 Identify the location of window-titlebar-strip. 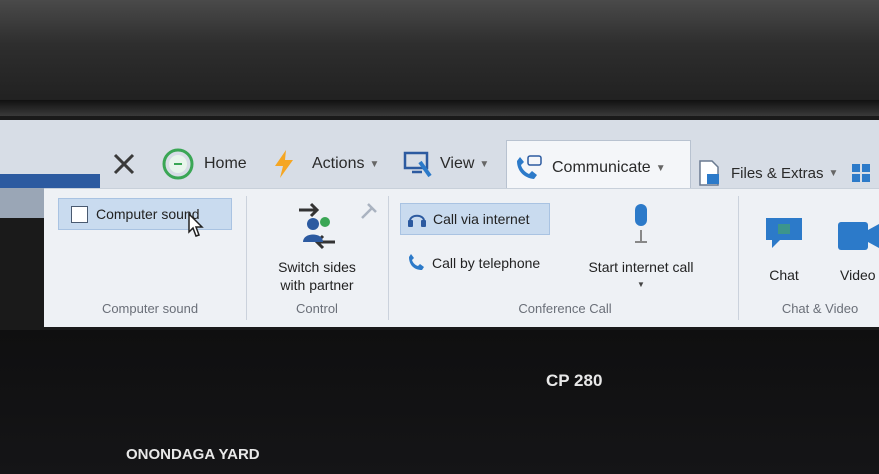
(50, 181).